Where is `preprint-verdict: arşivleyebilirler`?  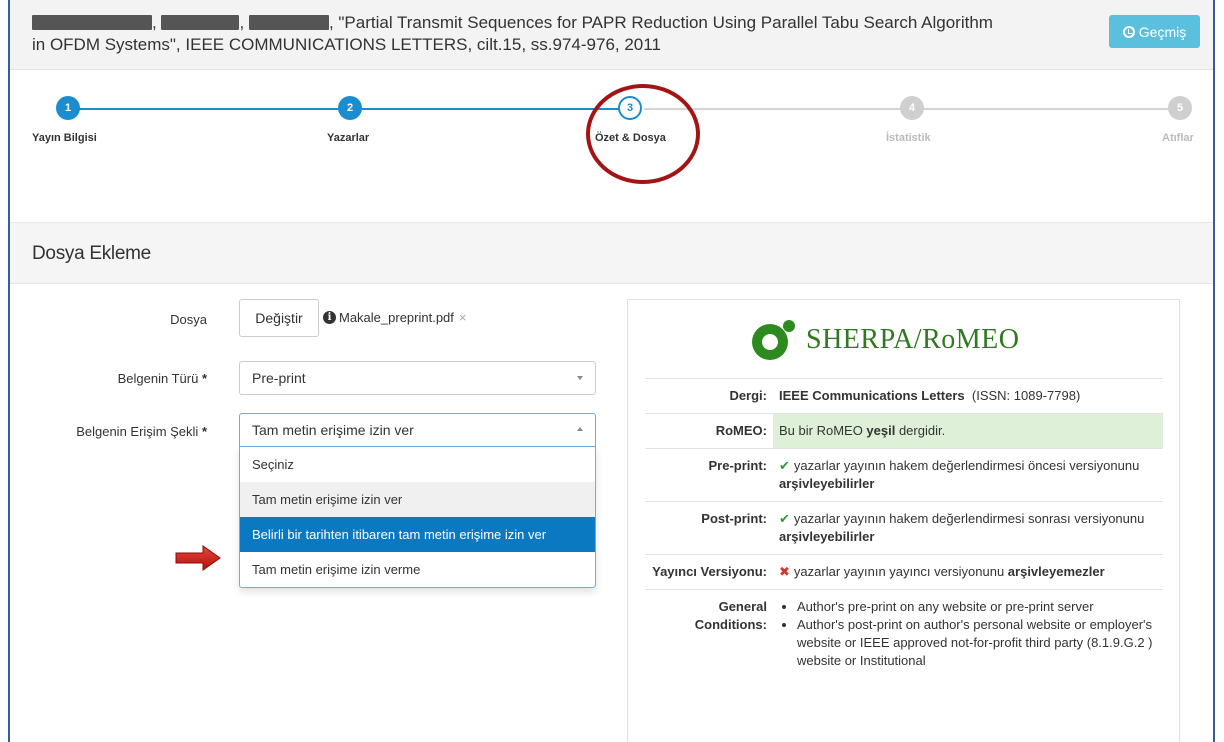 preprint-verdict: arşivleyebilirler is located at coordinates (827, 483).